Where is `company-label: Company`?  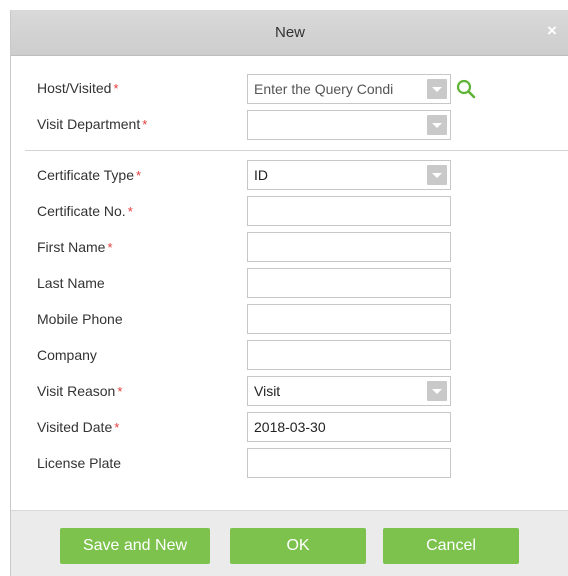
company-label: Company is located at coordinates (67, 355).